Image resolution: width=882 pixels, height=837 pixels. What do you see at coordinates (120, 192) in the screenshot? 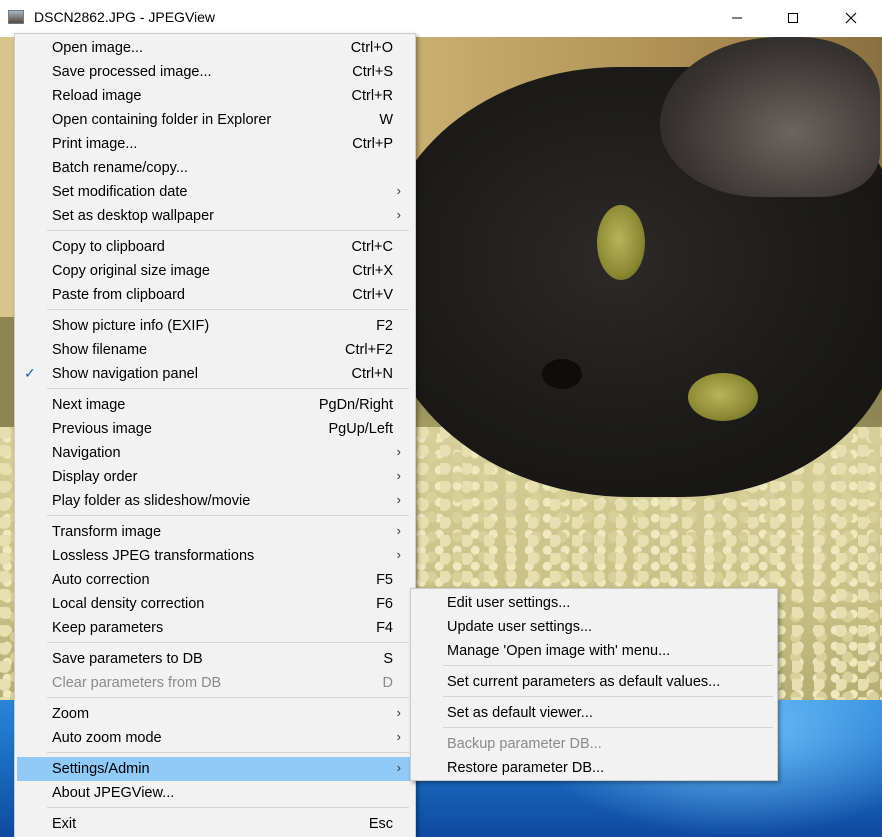
I see `menu-item-label: Set modification date` at bounding box center [120, 192].